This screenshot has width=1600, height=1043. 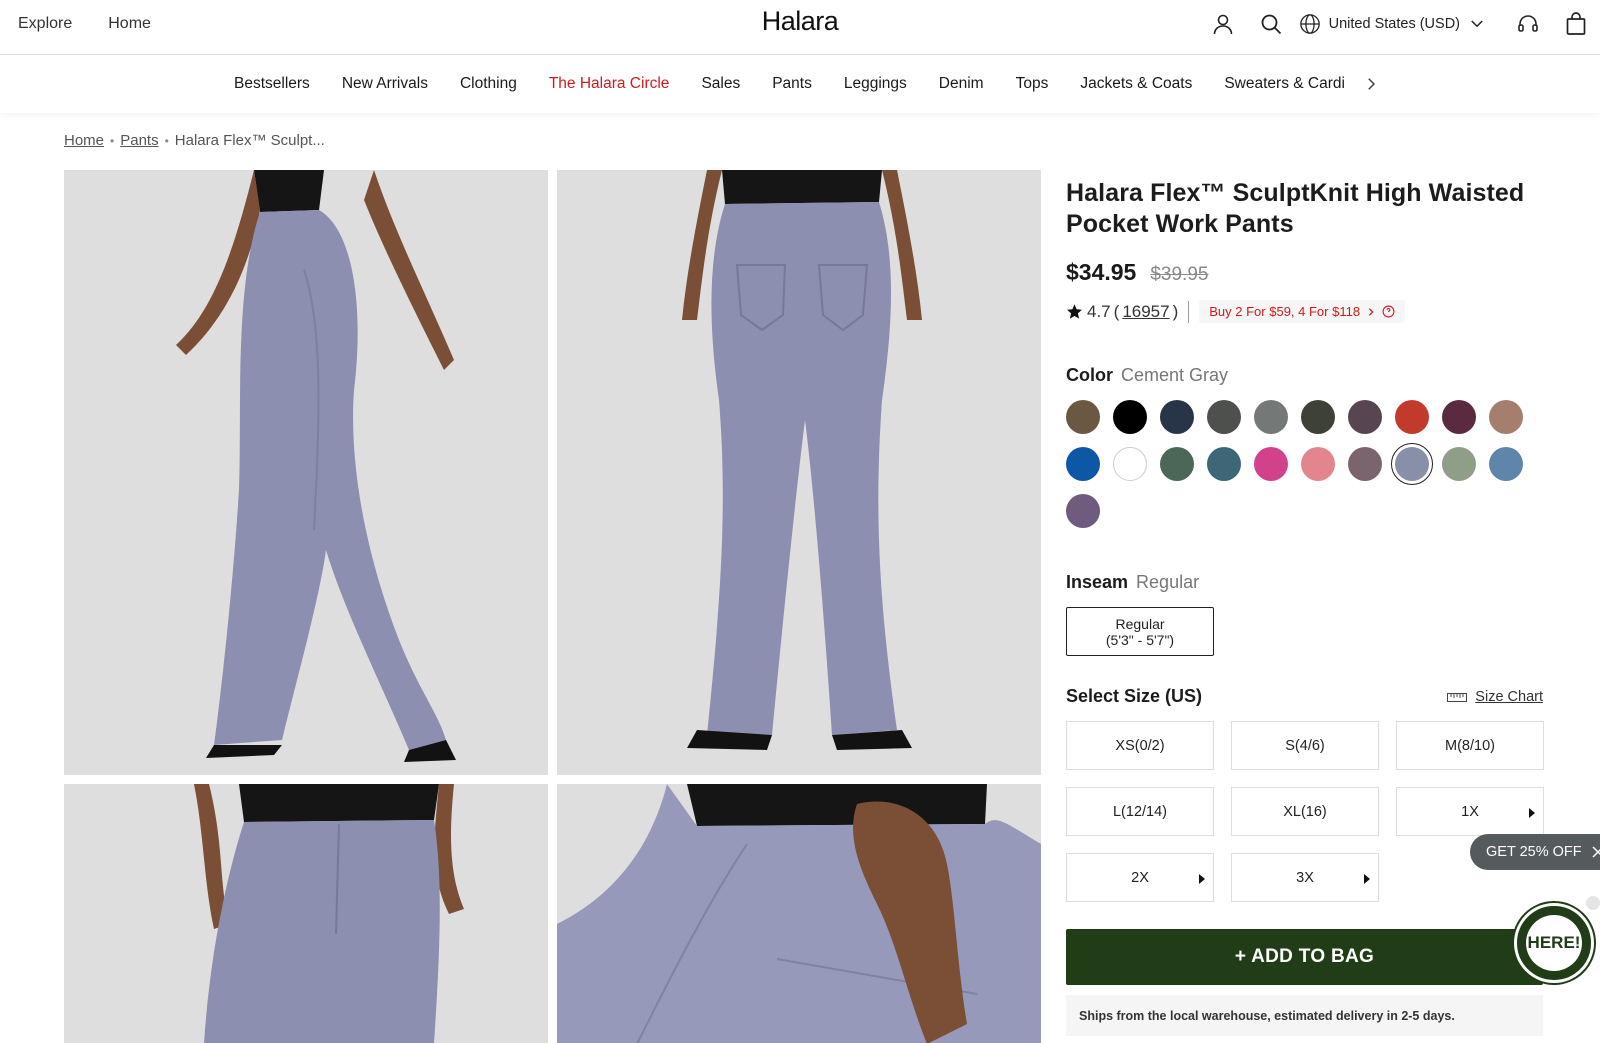 What do you see at coordinates (1140, 811) in the screenshot?
I see `size-option: L(12/14)` at bounding box center [1140, 811].